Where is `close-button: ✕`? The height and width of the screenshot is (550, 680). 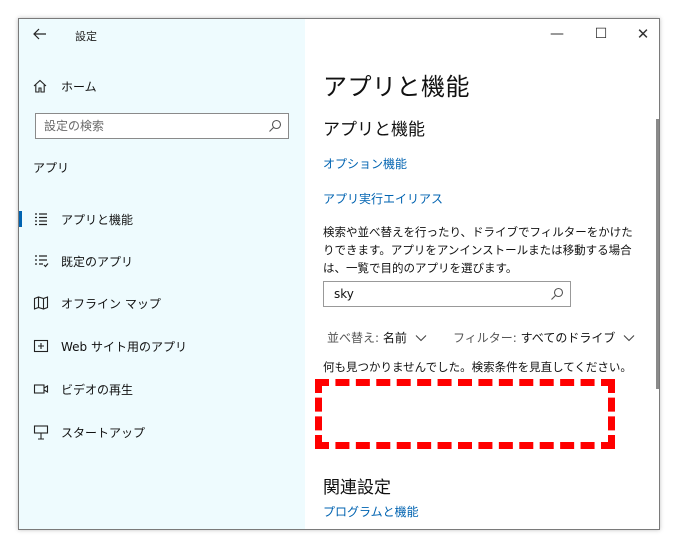 close-button: ✕ is located at coordinates (643, 34).